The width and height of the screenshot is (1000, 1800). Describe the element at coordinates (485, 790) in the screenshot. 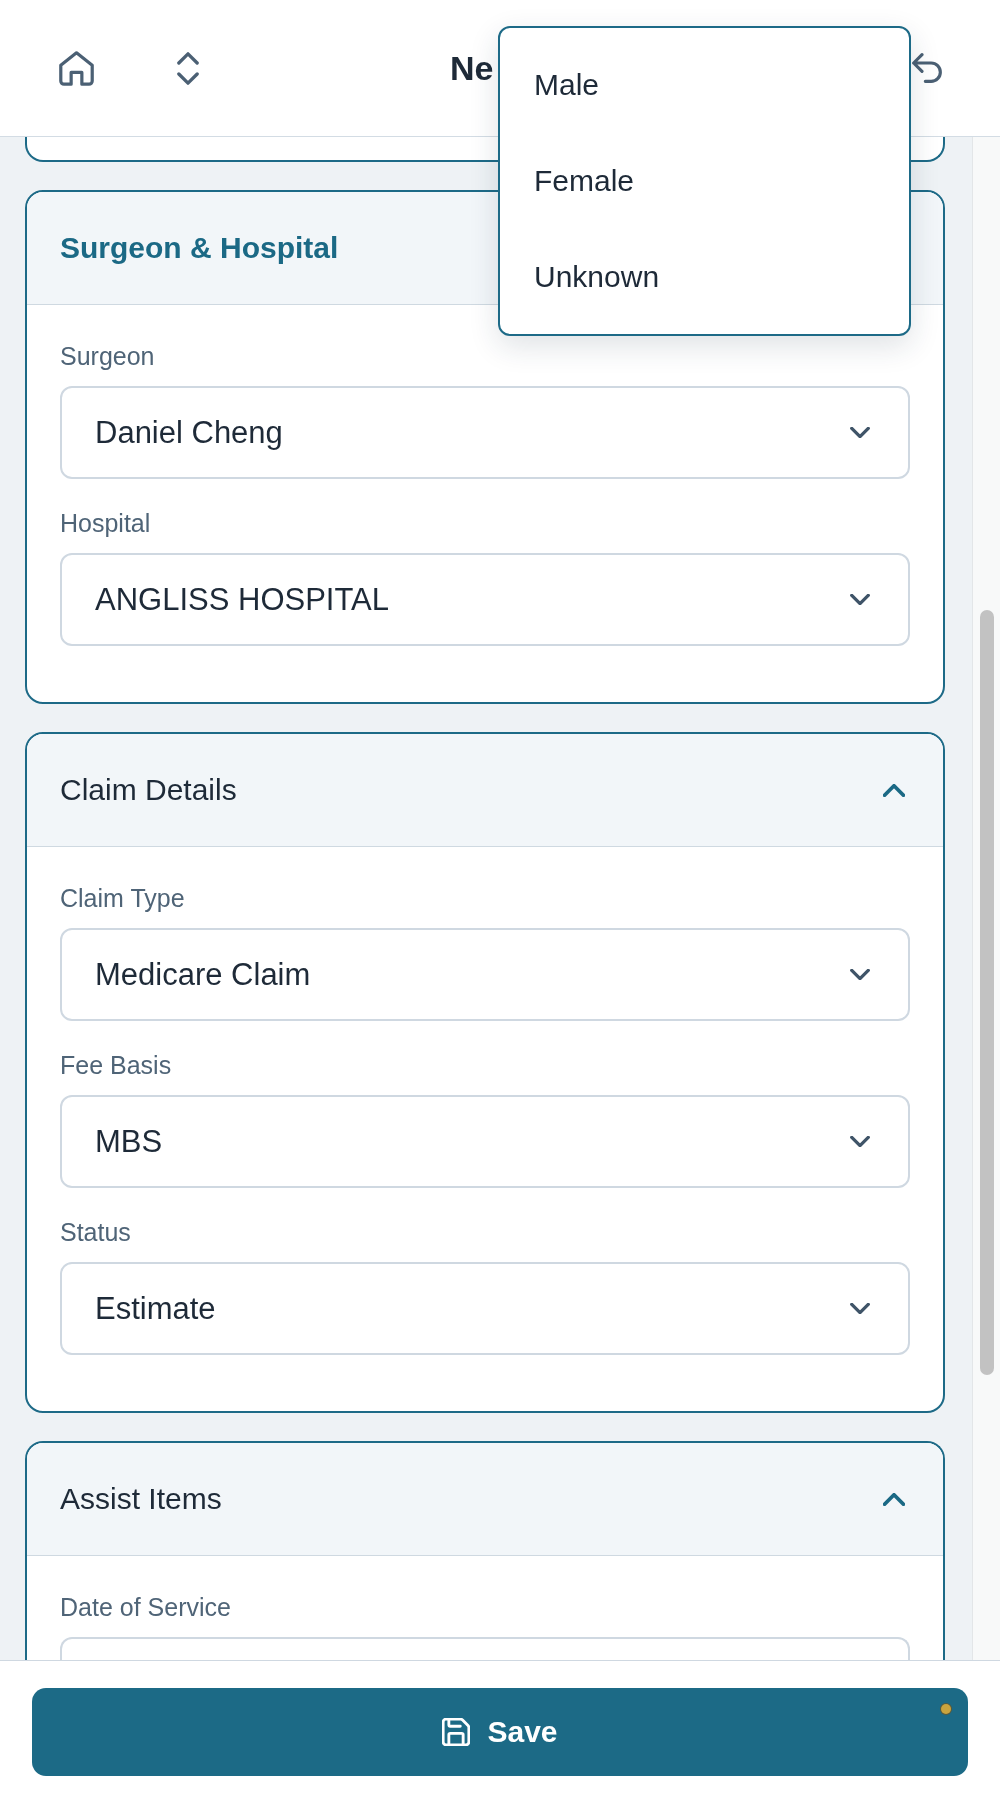

I see `section-header: Claim Details` at that location.